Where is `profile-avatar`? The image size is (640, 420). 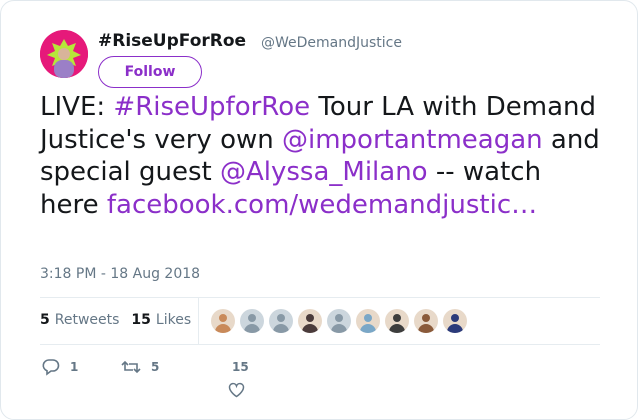
profile-avatar is located at coordinates (64, 54).